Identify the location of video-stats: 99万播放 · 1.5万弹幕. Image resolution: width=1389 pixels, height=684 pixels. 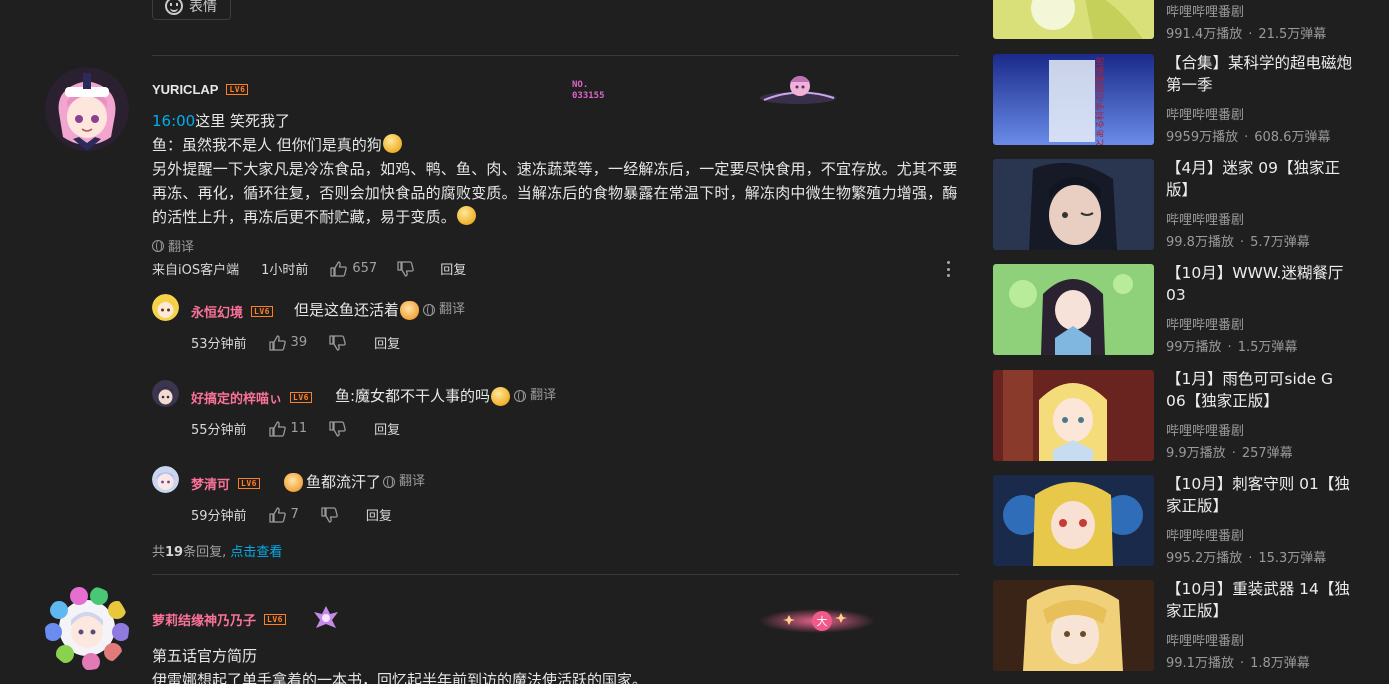
(1232, 347).